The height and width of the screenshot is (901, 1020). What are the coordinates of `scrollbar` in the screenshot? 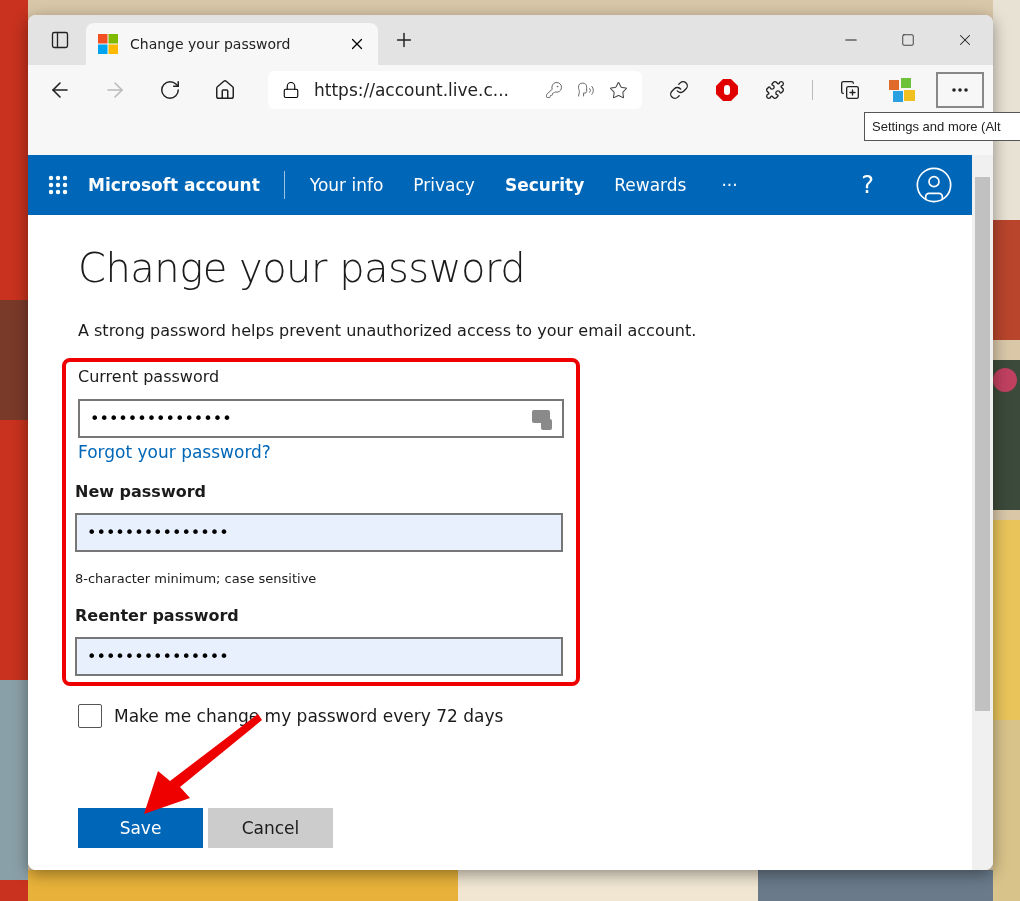 It's located at (982, 512).